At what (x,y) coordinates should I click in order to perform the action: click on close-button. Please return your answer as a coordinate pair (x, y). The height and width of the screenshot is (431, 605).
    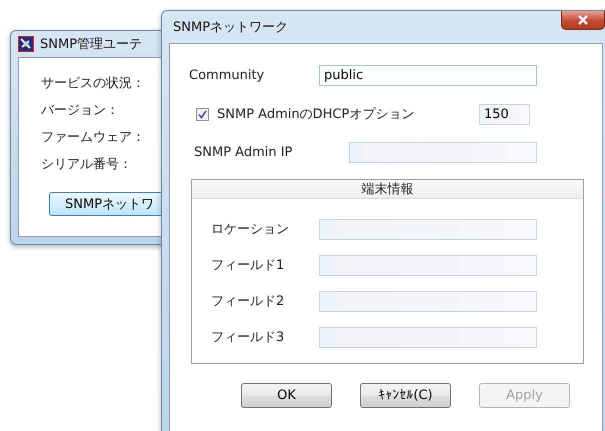
    Looking at the image, I should click on (583, 20).